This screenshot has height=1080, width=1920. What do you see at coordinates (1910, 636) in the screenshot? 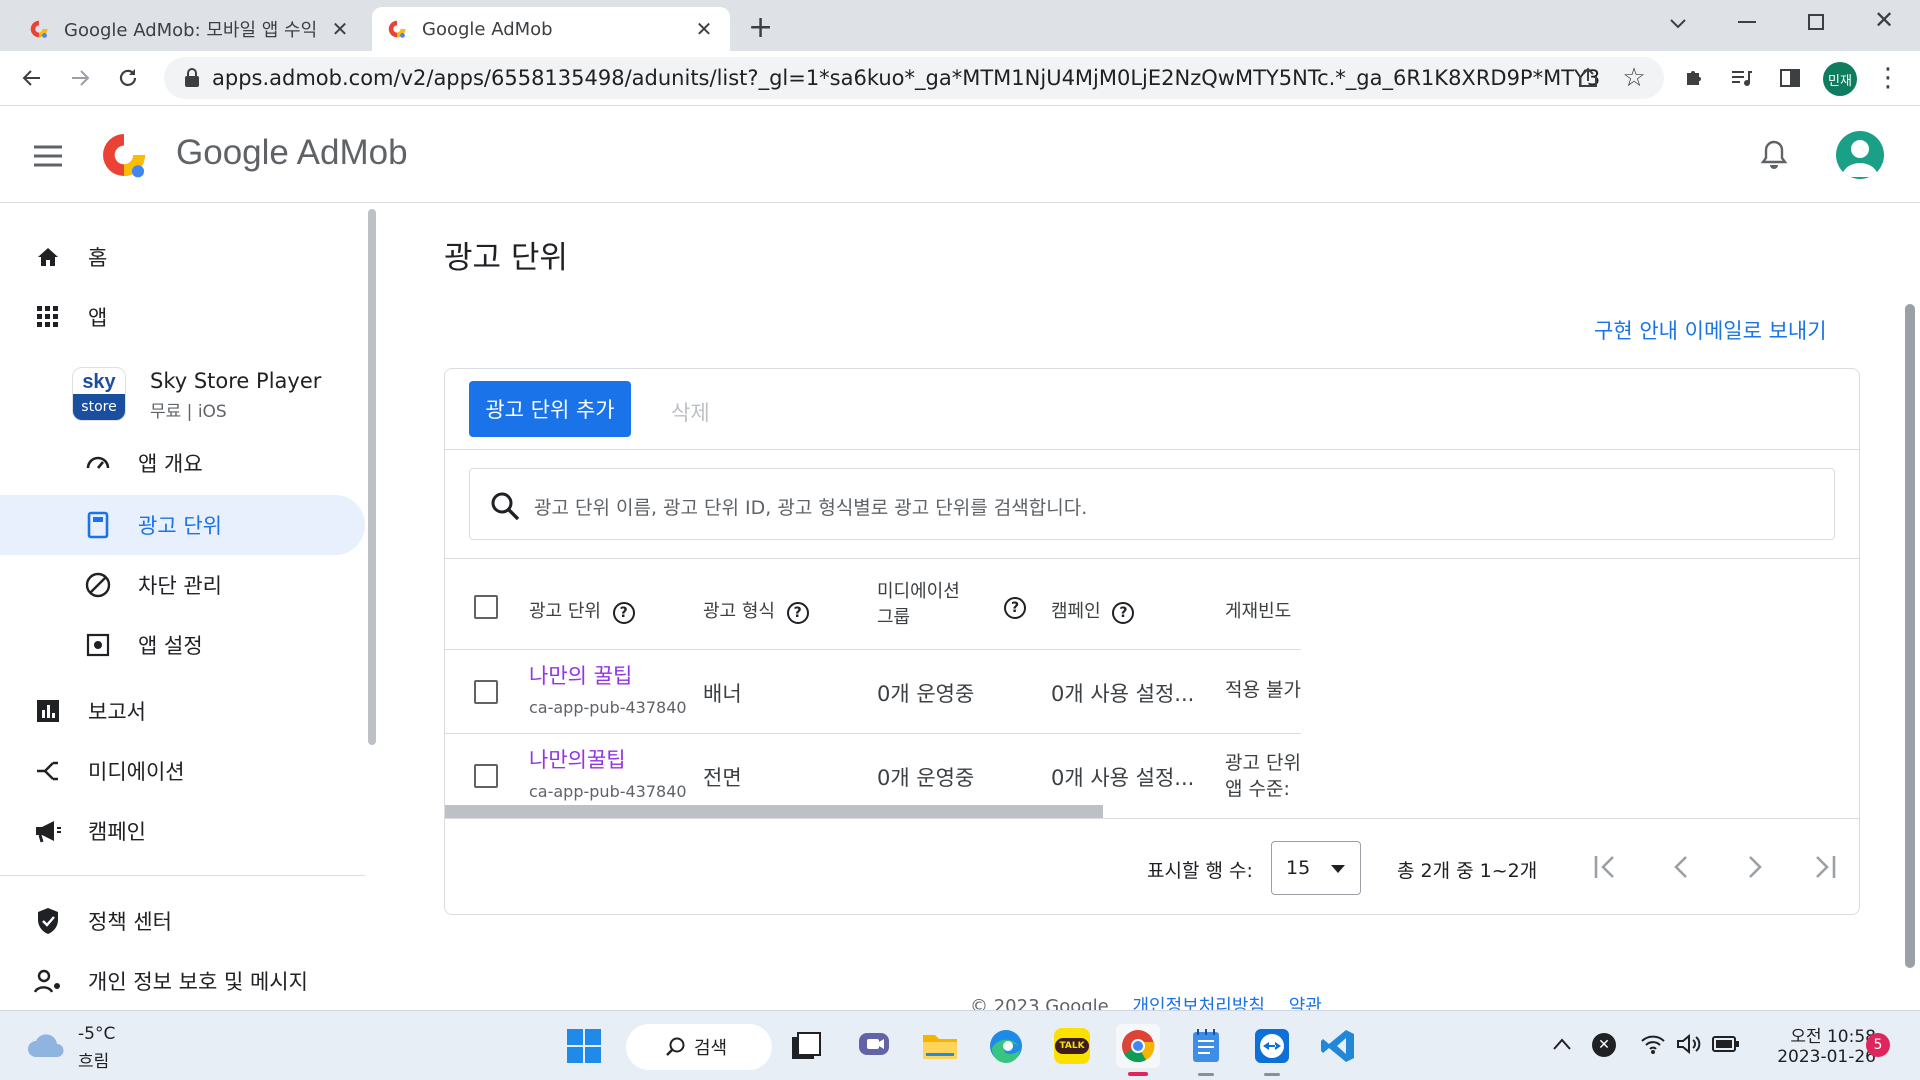
I see `page-scrollbar` at bounding box center [1910, 636].